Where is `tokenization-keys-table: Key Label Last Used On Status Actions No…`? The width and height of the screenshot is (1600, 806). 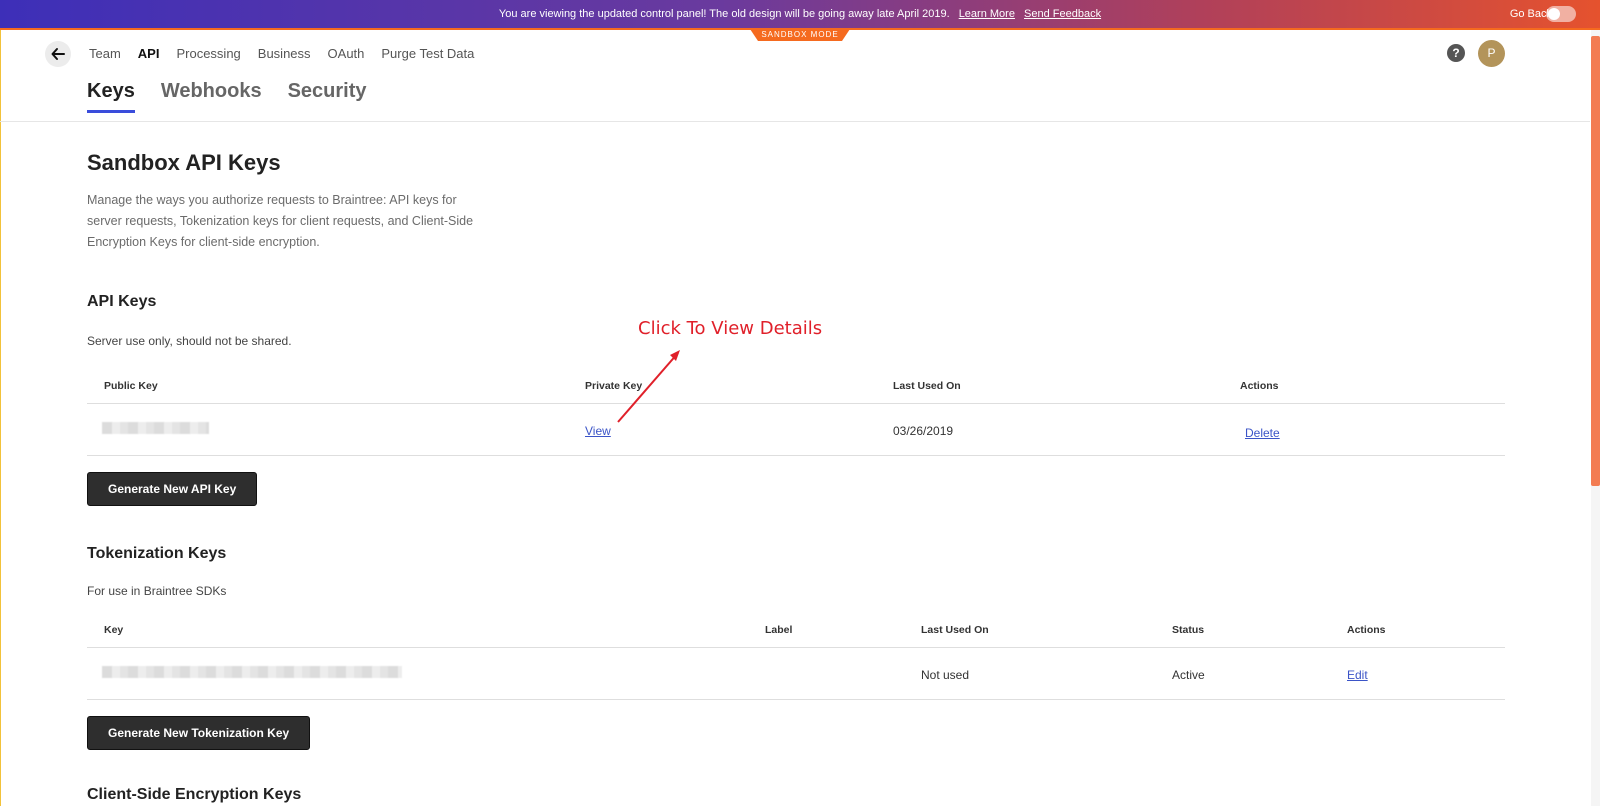
tokenization-keys-table: Key Label Last Used On Status Actions No… is located at coordinates (796, 655).